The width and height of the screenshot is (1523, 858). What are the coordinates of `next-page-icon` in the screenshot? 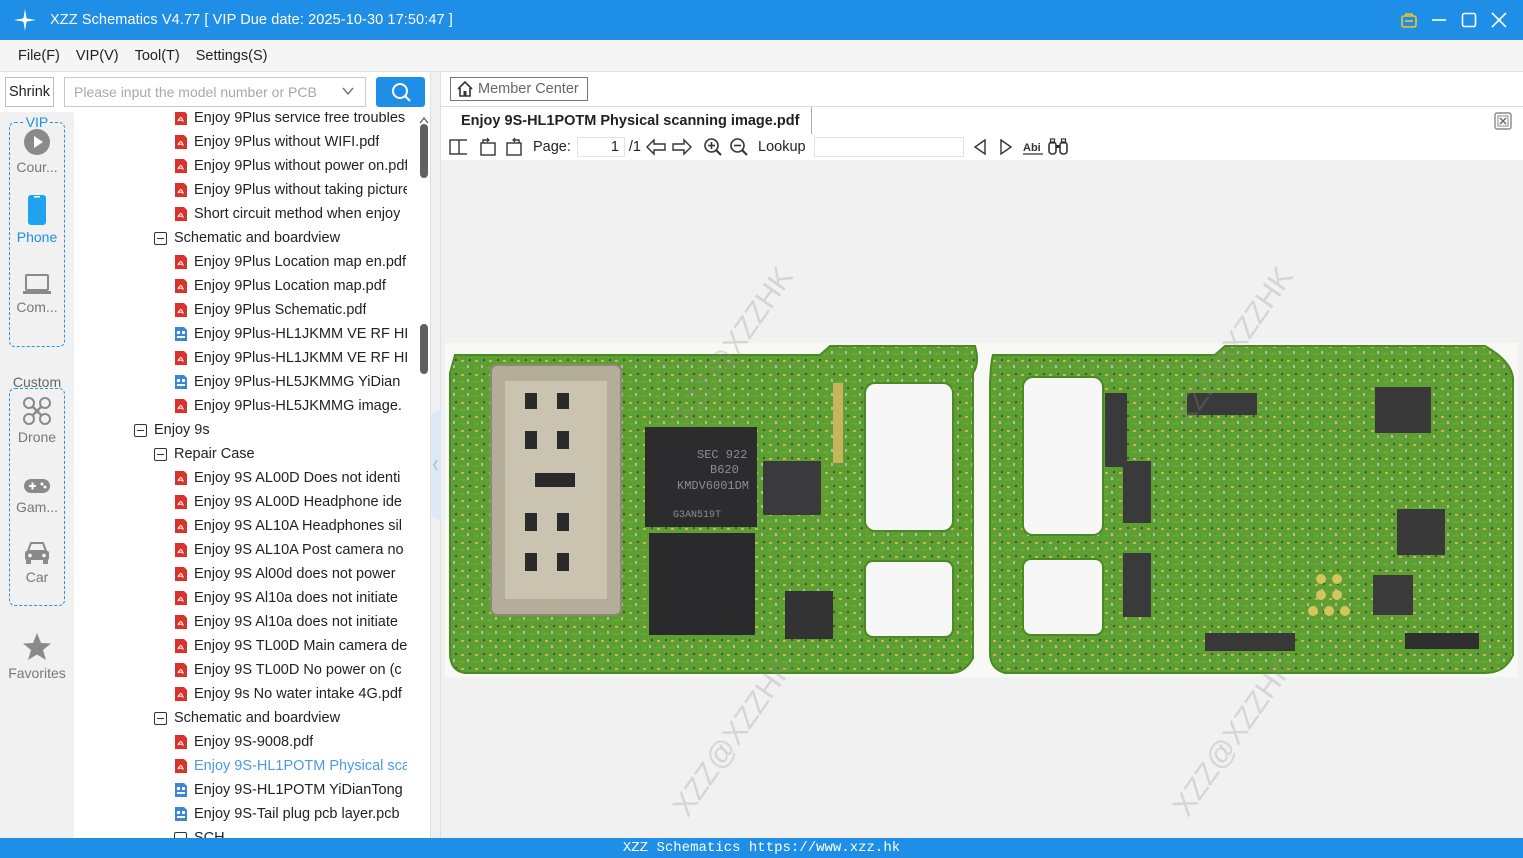 It's located at (682, 147).